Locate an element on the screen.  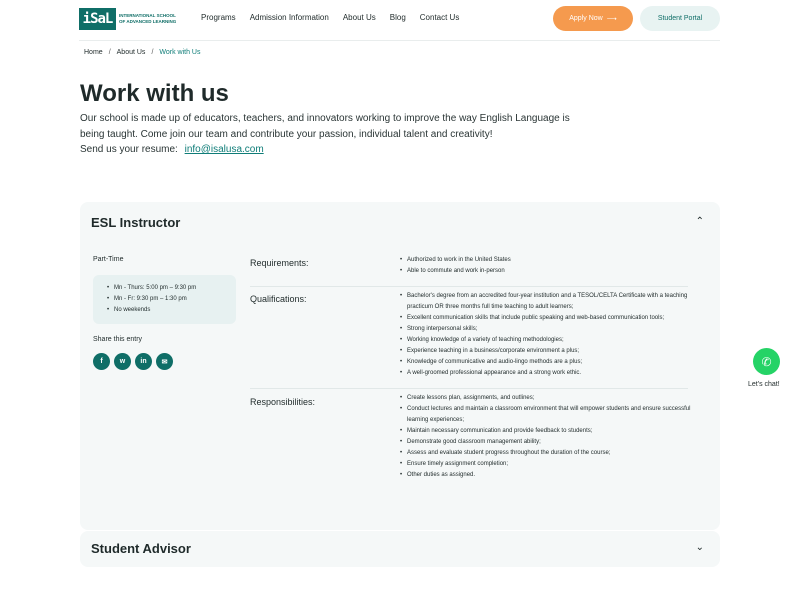
nav-blog: Blog is located at coordinates (398, 17).